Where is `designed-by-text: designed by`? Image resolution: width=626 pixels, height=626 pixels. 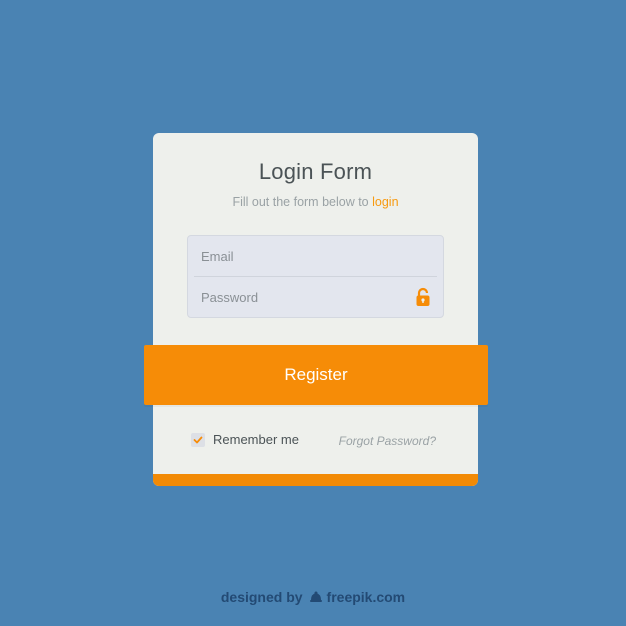
designed-by-text: designed by is located at coordinates (261, 597).